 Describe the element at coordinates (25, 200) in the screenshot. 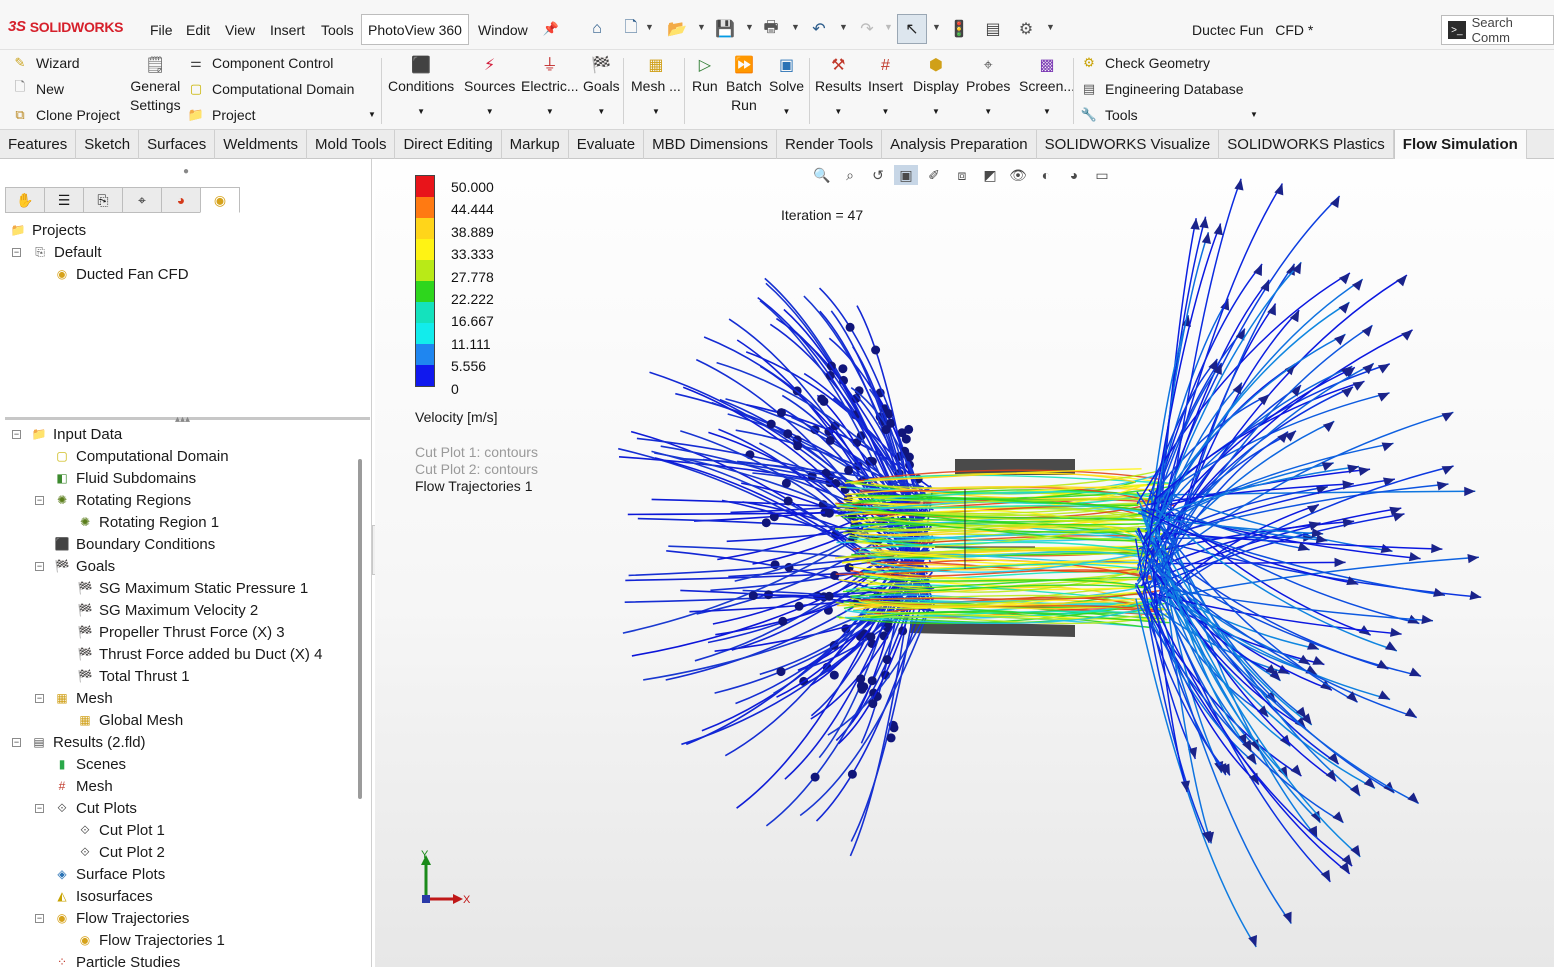

I see `feature-manager-tab: ✋` at that location.